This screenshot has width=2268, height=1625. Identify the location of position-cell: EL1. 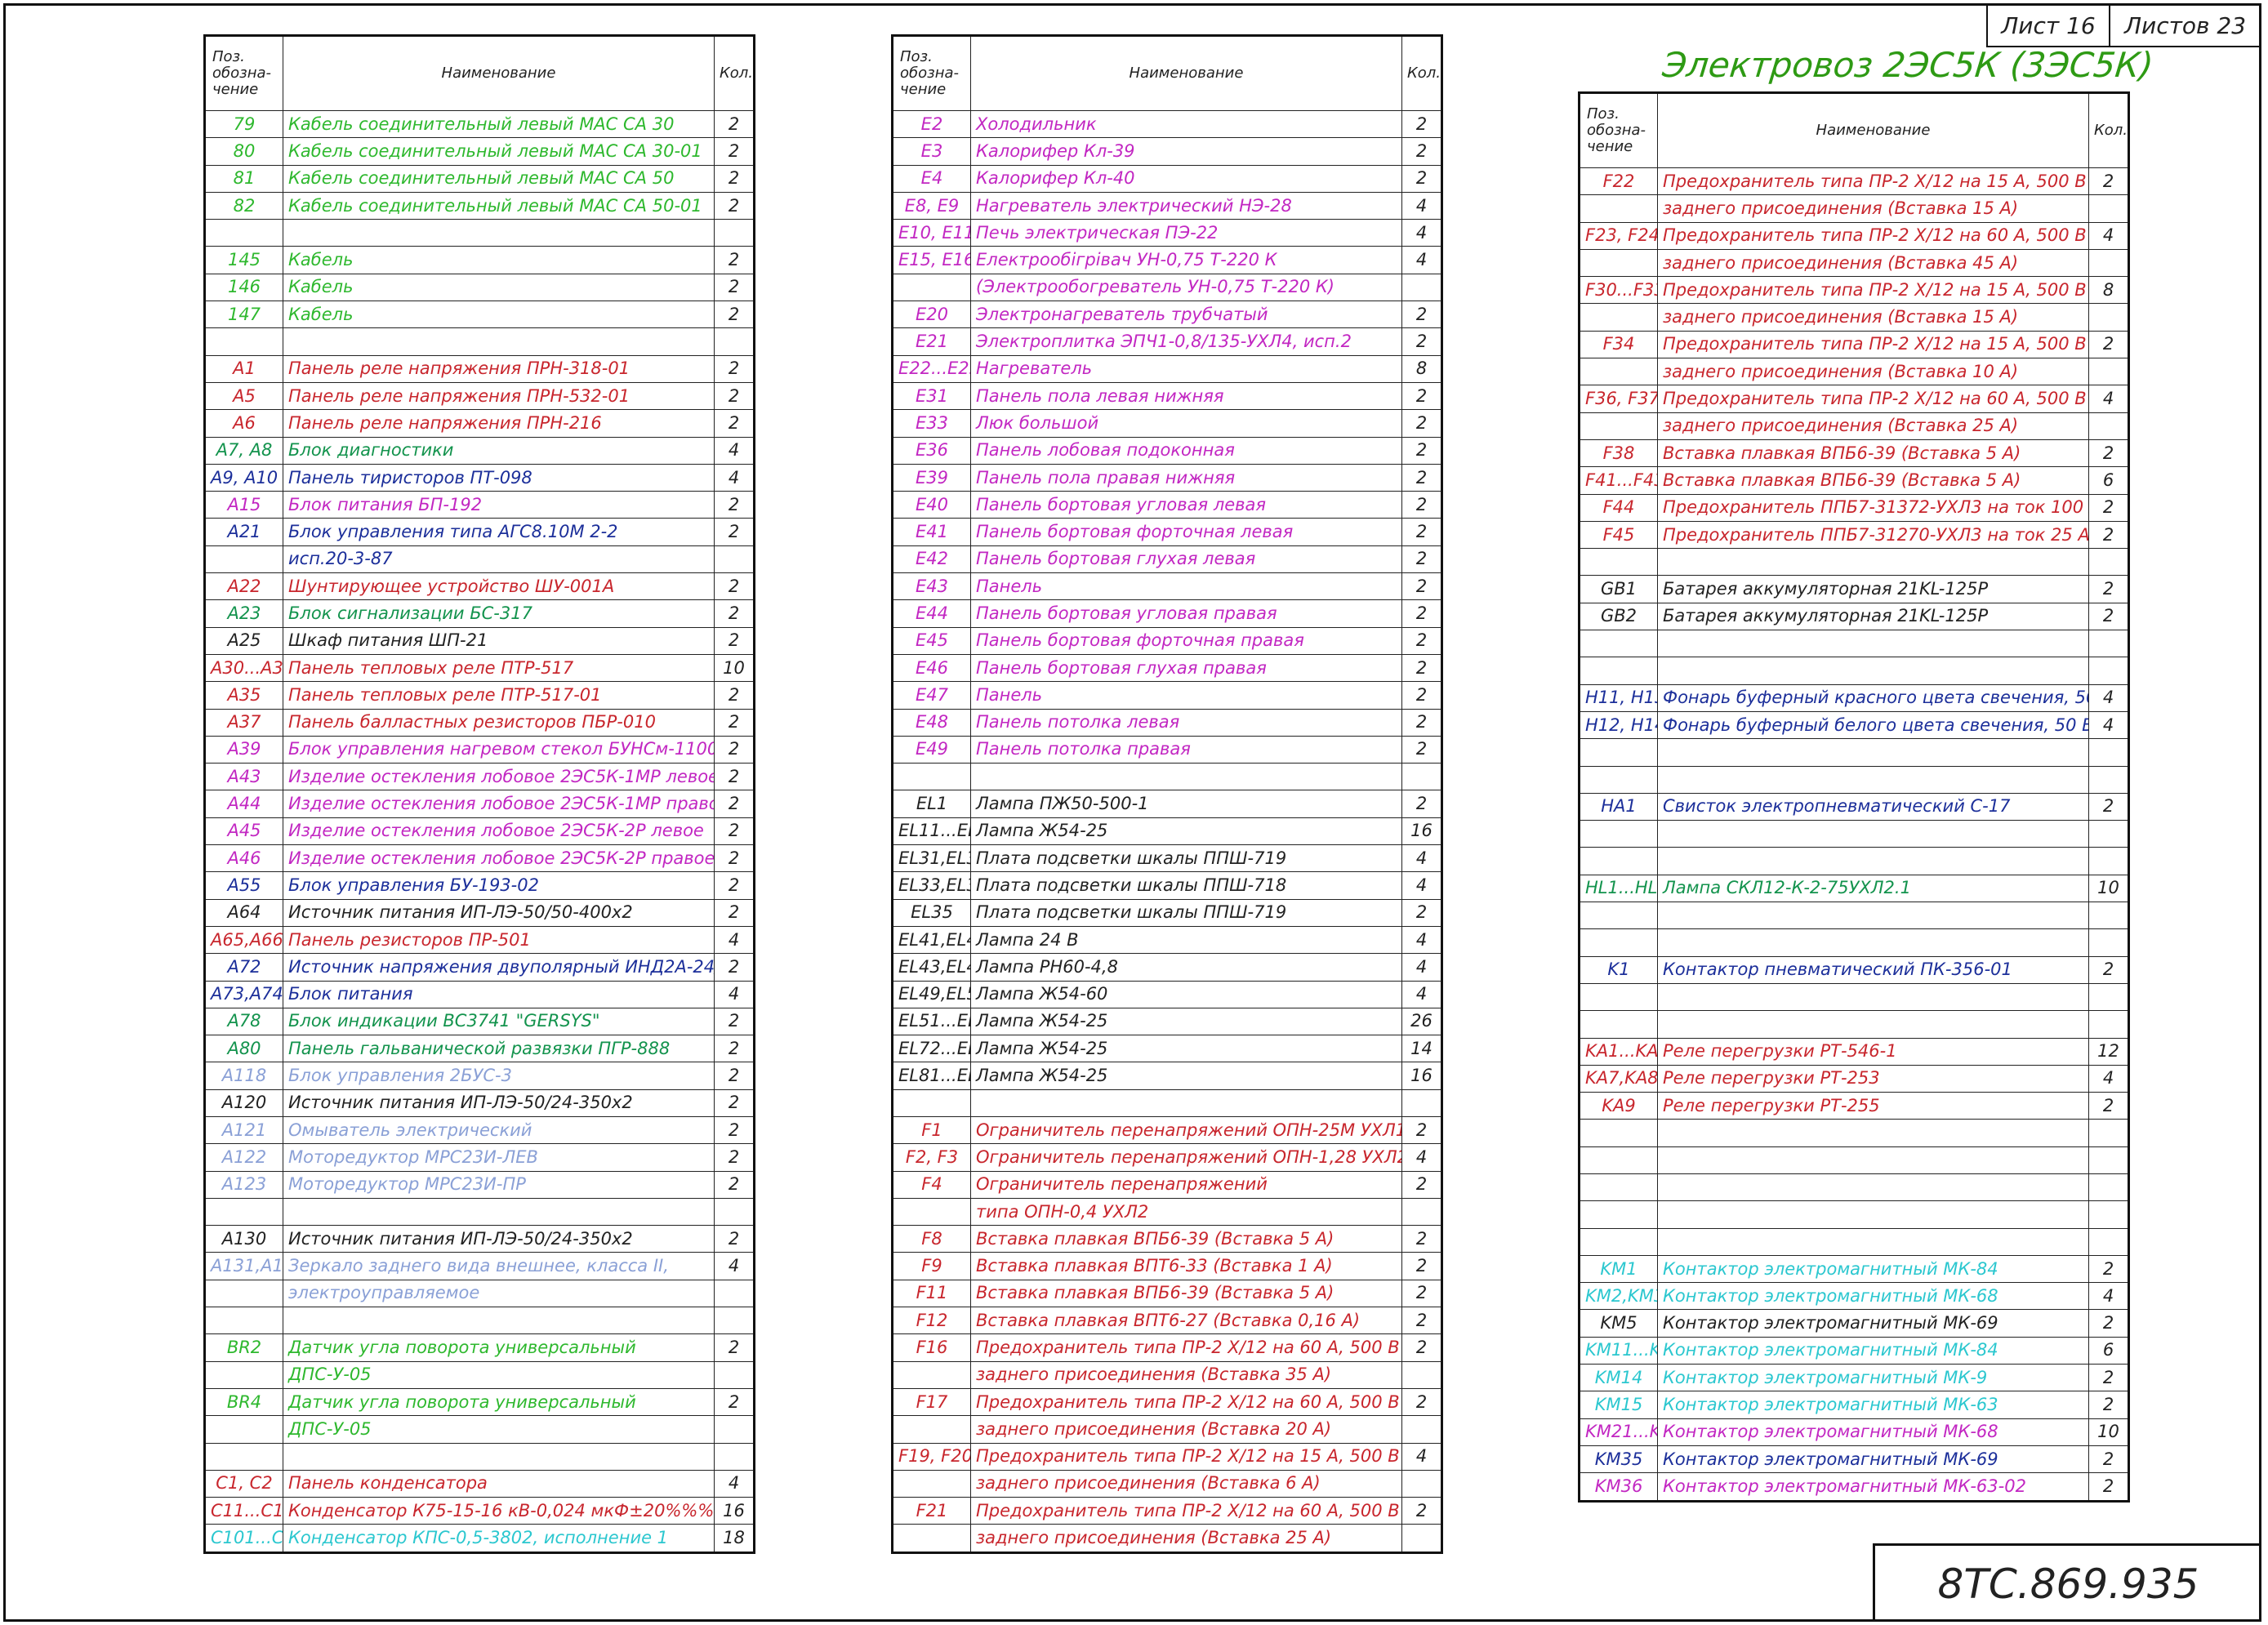
(931, 804).